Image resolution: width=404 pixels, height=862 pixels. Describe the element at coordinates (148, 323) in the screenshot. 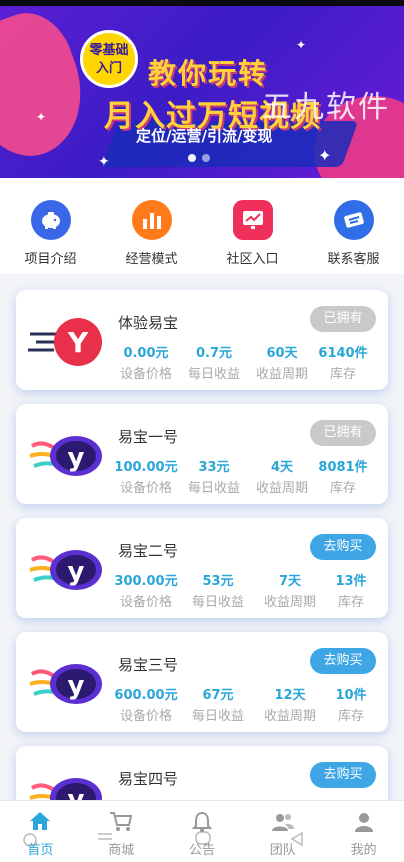

I see `product-name: 体验易宝` at that location.